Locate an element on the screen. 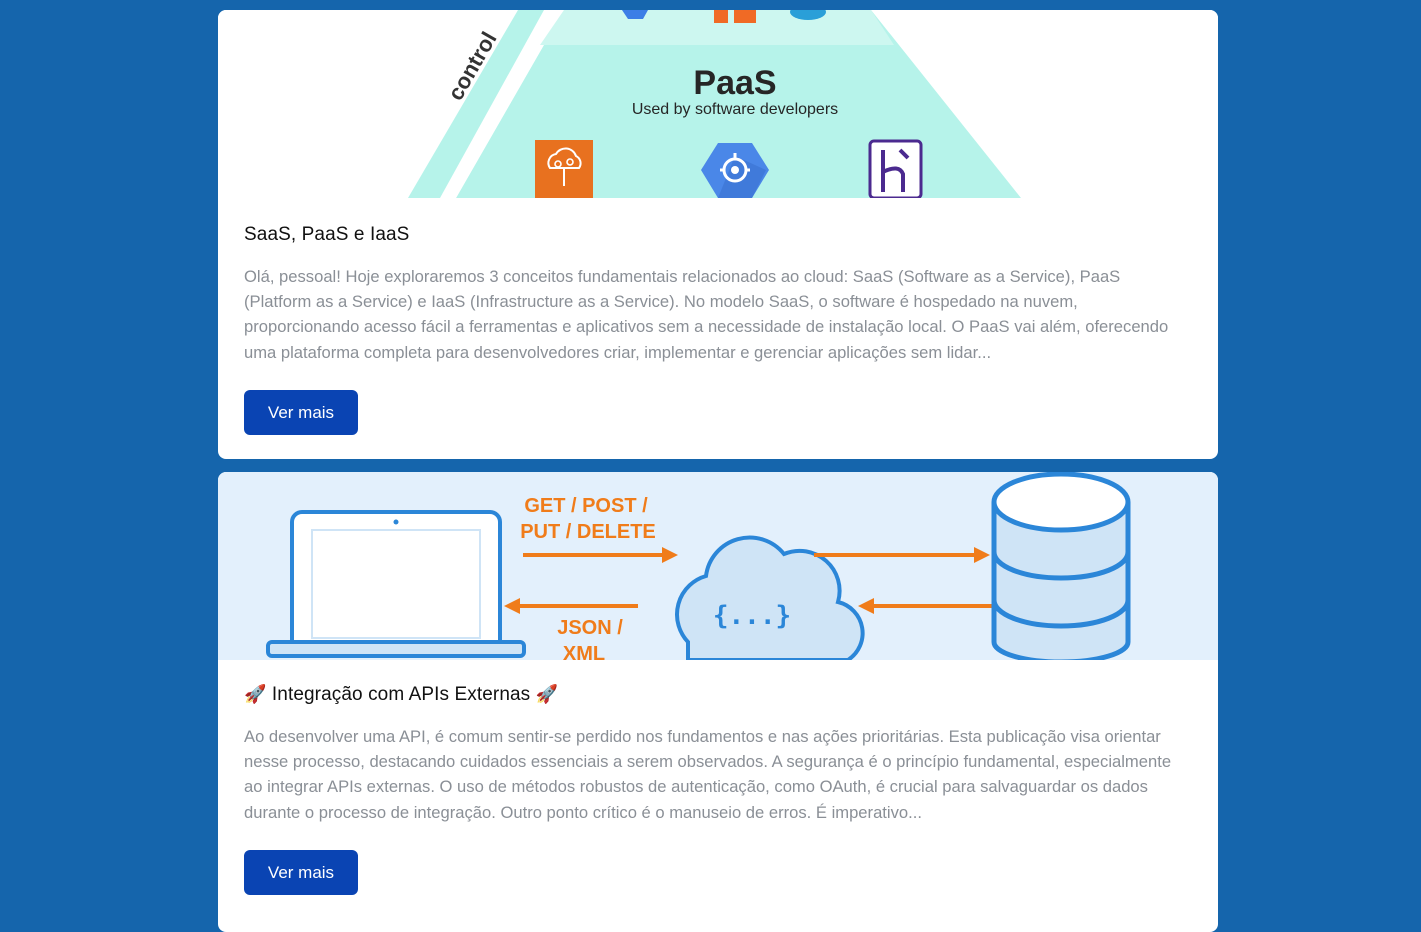 The height and width of the screenshot is (932, 1421). json-braces-label: {...} is located at coordinates (752, 616).